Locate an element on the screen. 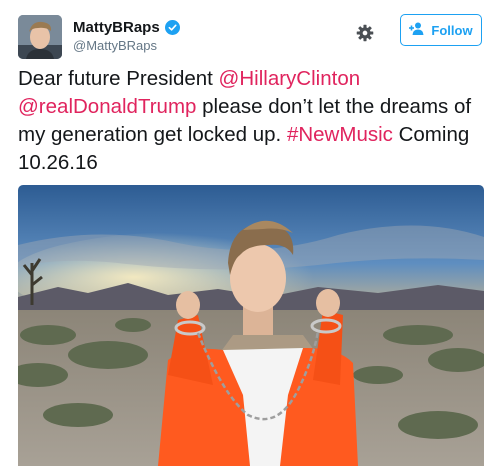 Image resolution: width=500 pixels, height=466 pixels. tweet-text-part: Dear future President is located at coordinates (118, 78).